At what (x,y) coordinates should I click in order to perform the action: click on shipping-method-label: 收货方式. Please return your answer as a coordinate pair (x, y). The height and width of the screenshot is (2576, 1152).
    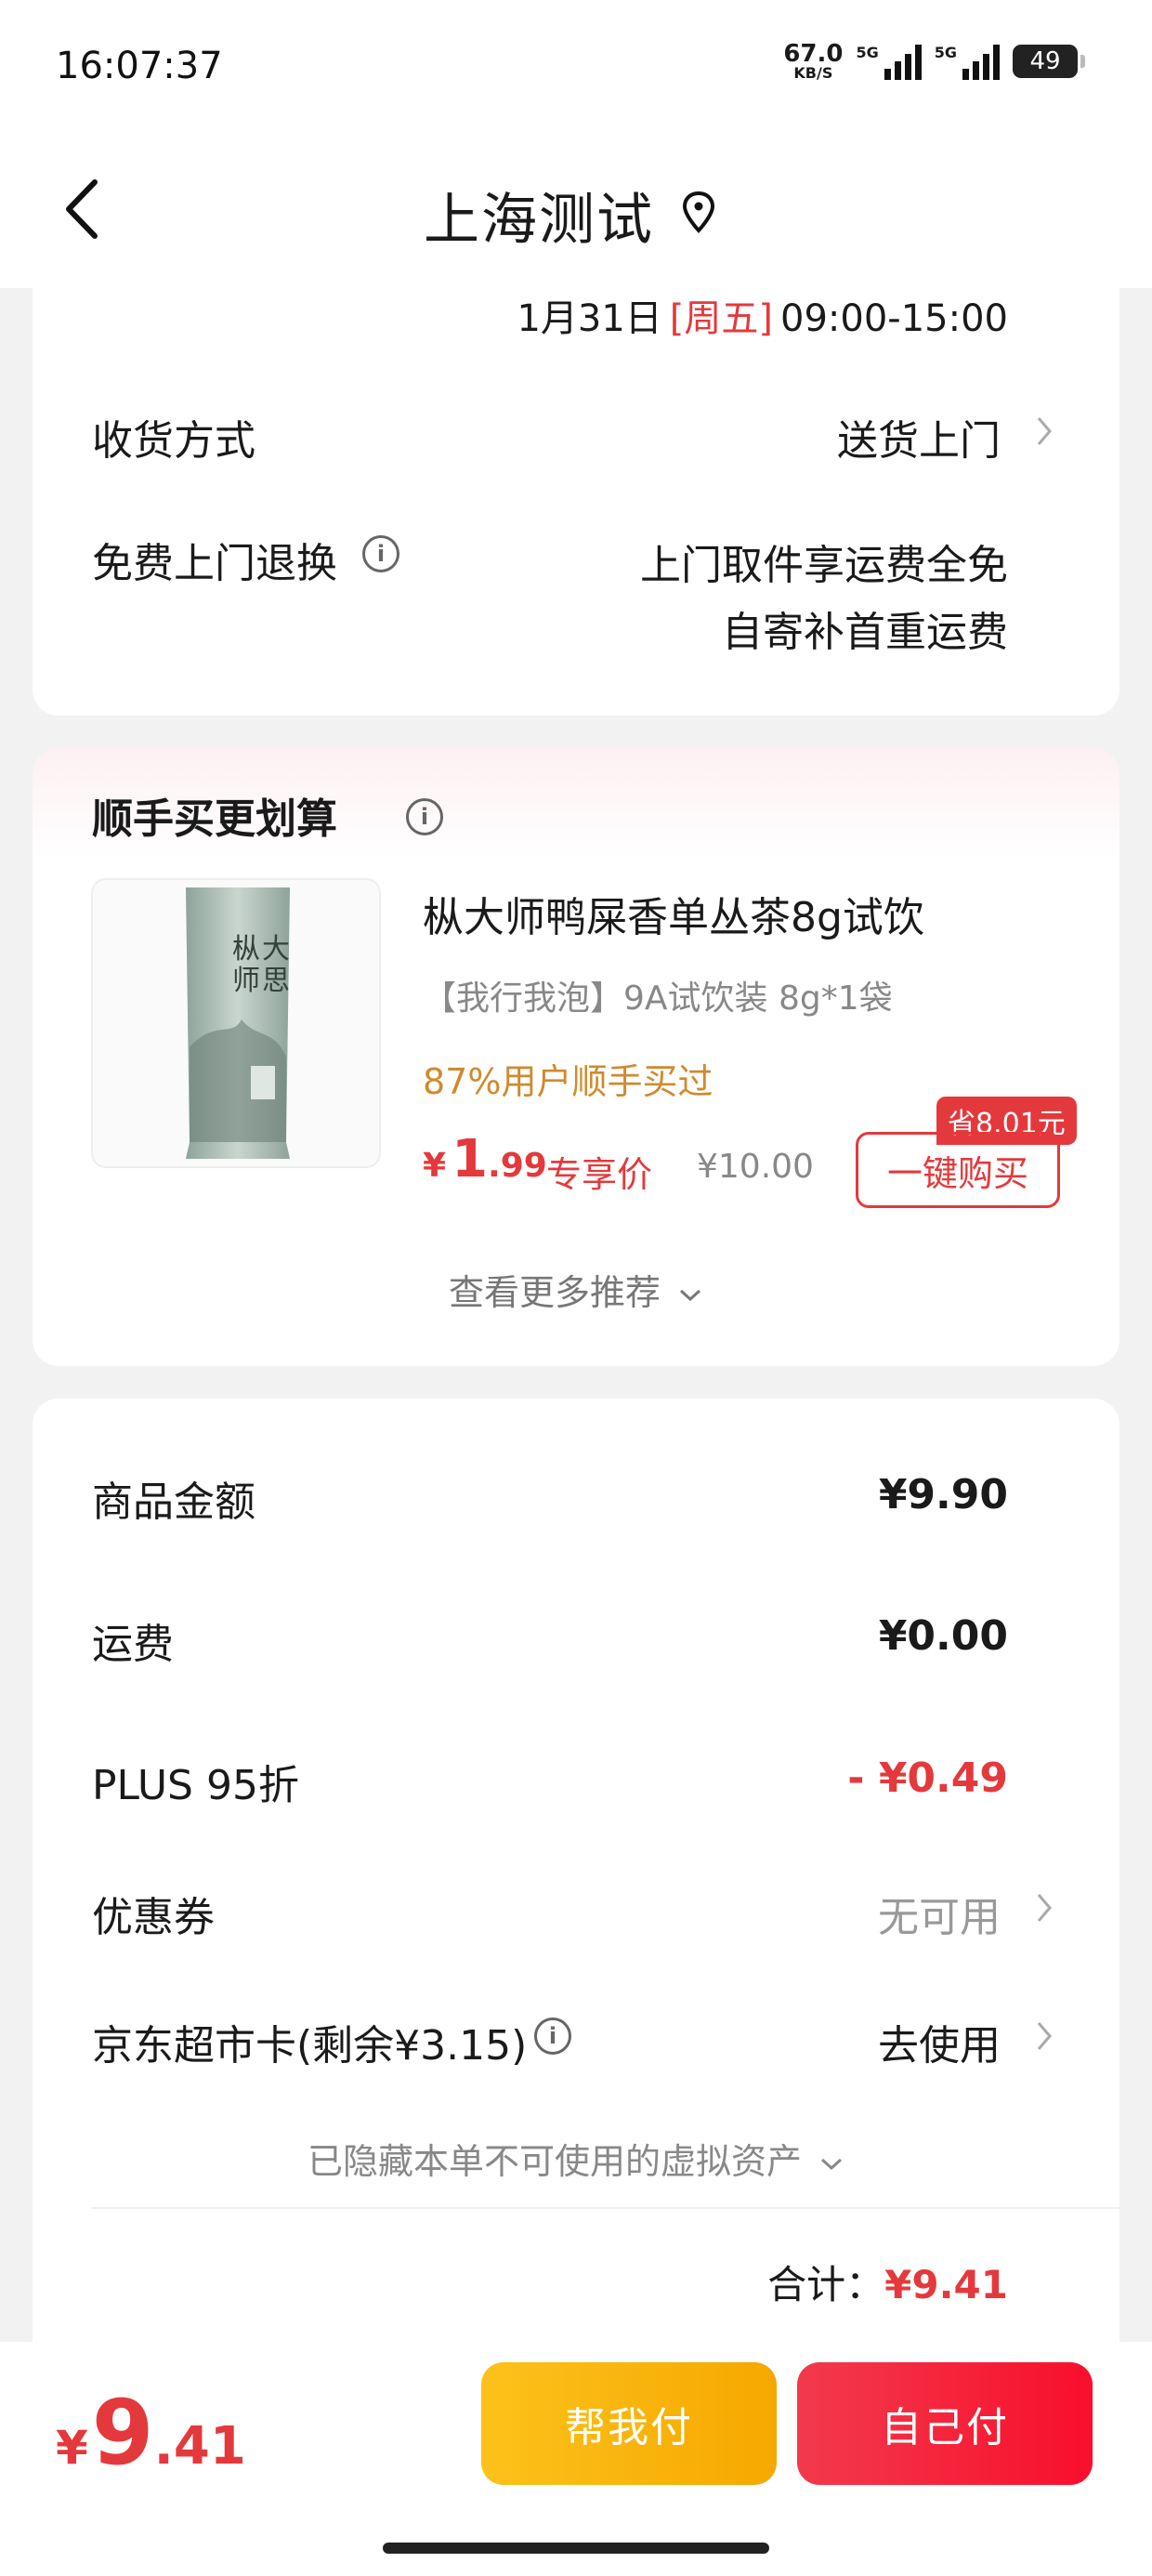
    Looking at the image, I should click on (173, 441).